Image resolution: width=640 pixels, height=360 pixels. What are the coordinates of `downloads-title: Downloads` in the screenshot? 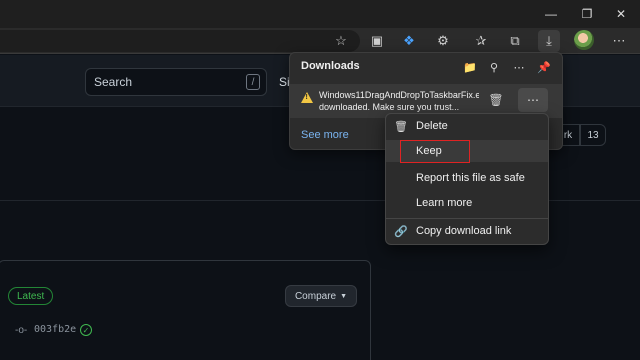 It's located at (330, 66).